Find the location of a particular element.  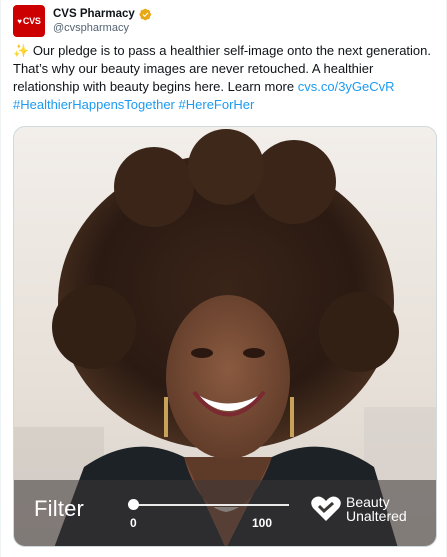

heart-icon: ♥ is located at coordinates (19, 21).